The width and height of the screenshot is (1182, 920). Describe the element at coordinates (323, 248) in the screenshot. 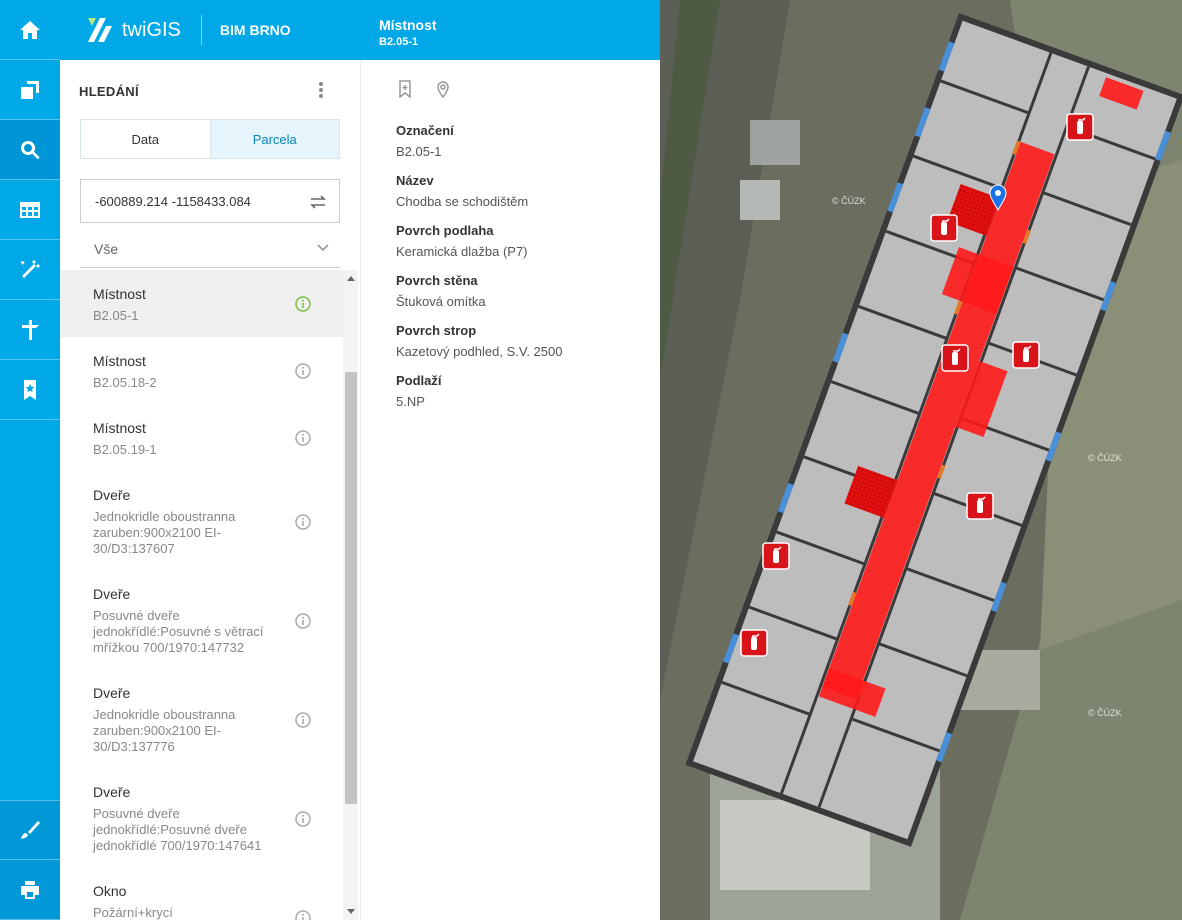

I see `chevron-down-icon` at that location.